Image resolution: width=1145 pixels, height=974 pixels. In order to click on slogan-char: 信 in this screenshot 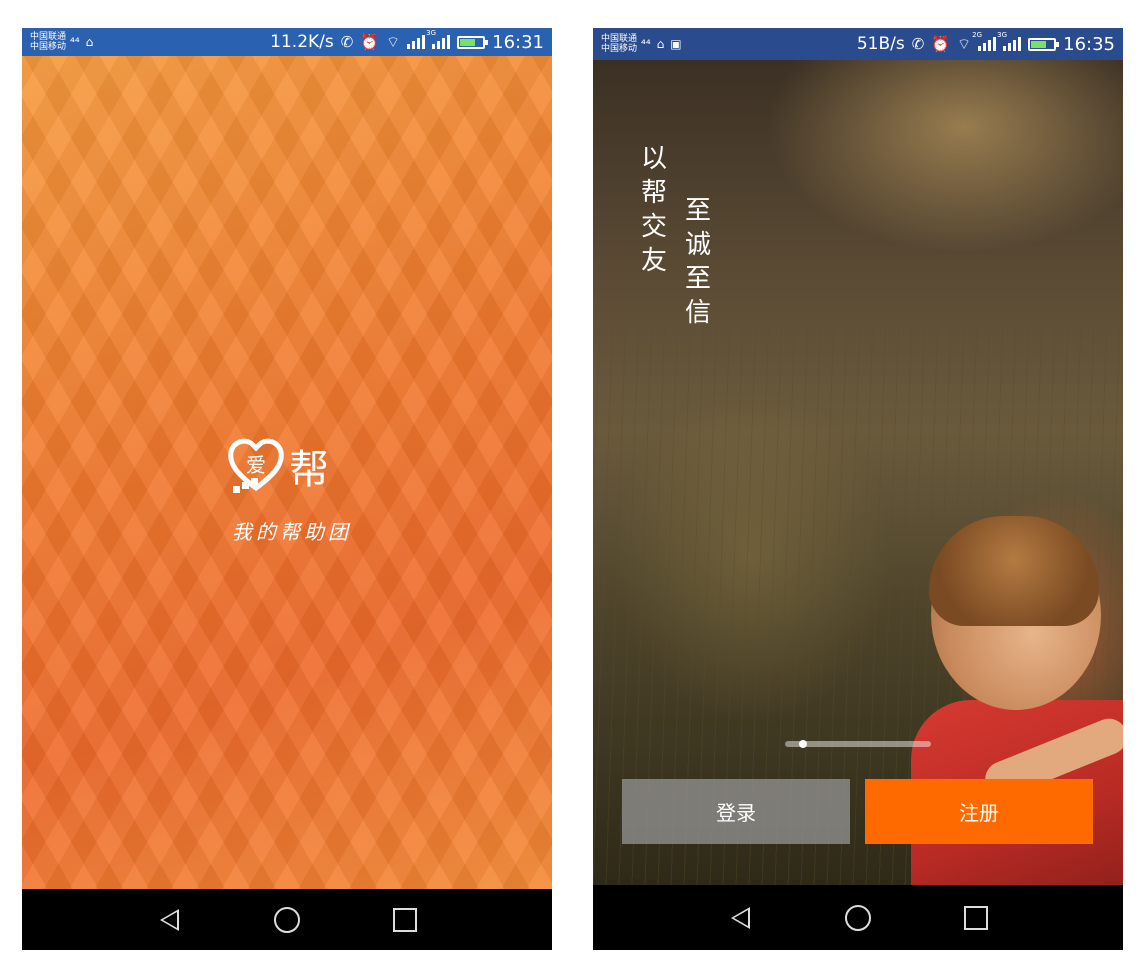, I will do `click(698, 313)`.